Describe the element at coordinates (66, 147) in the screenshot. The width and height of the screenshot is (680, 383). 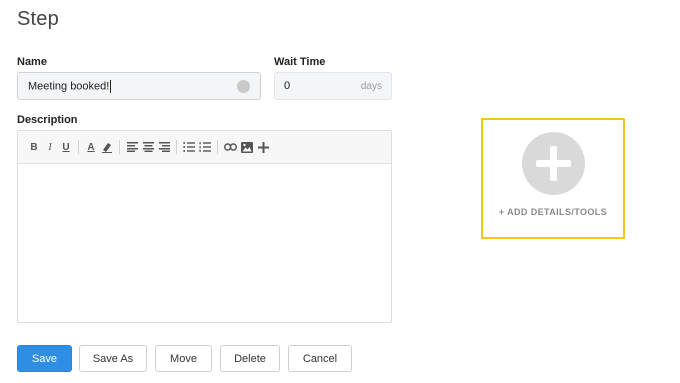
I see `underline-icon: U` at that location.